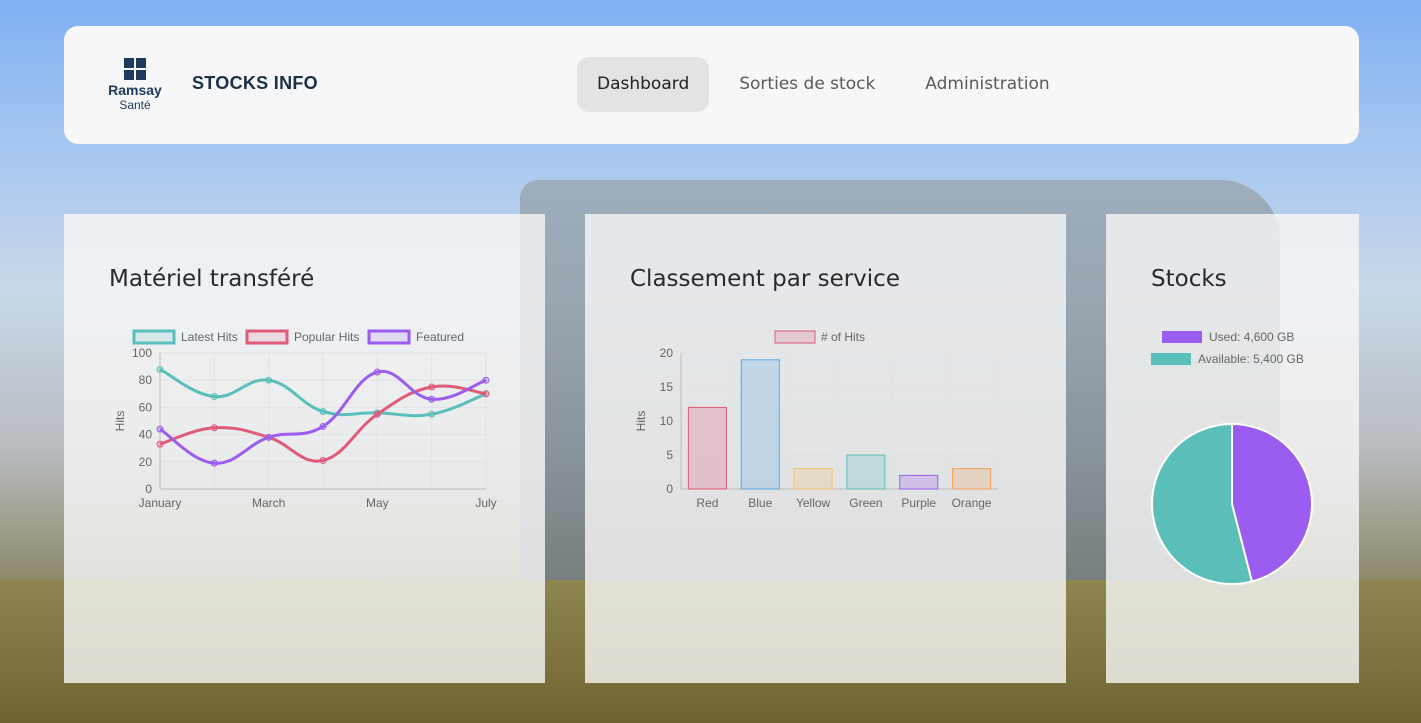  What do you see at coordinates (142, 353) in the screenshot?
I see `y-tick-label: 100` at bounding box center [142, 353].